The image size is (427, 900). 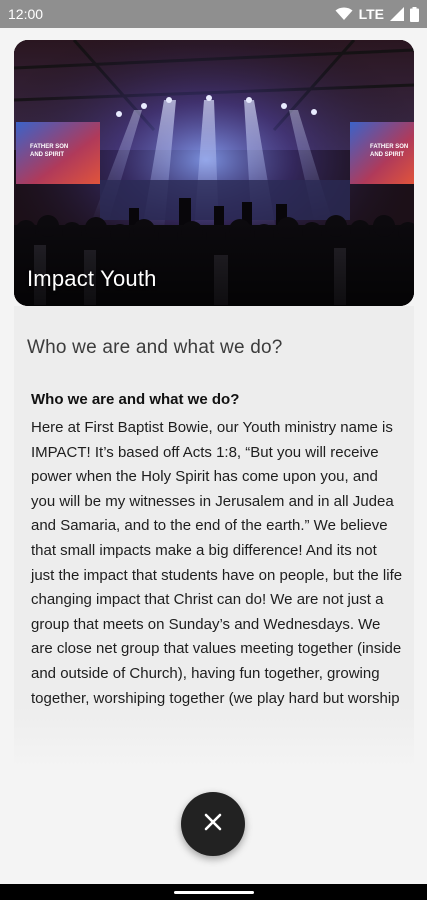 I want to click on battery-icon, so click(x=414, y=14).